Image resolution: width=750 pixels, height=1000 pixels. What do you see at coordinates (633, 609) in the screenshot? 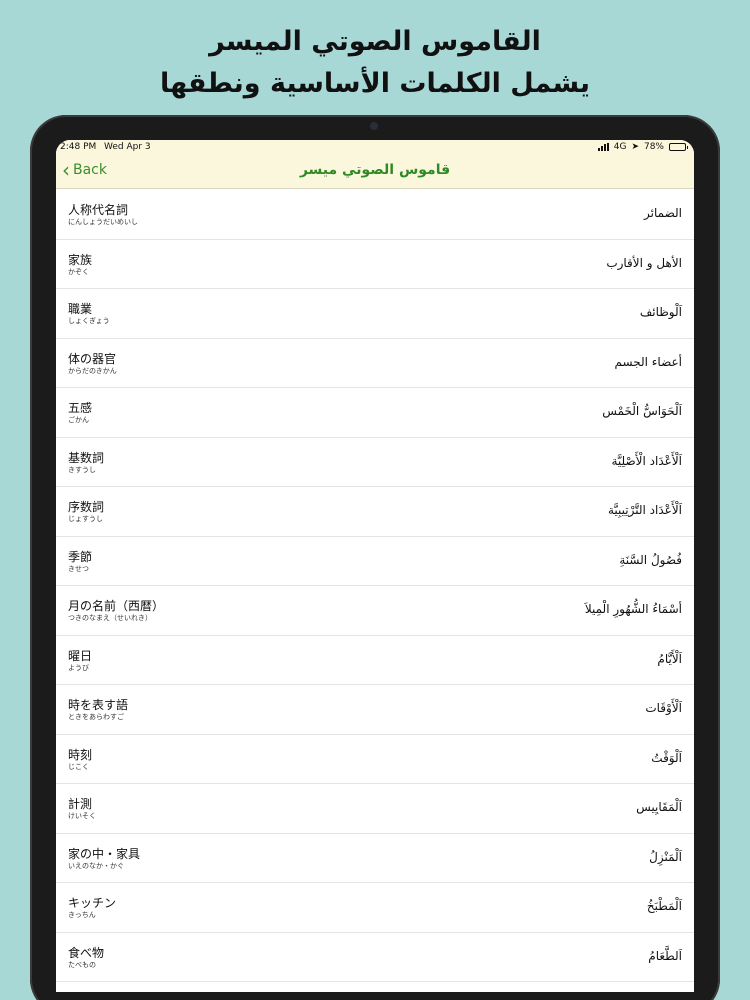
I see `arabic-term: أسْمَاءُ الشُّهُورِ الْمِيلاَ` at bounding box center [633, 609].